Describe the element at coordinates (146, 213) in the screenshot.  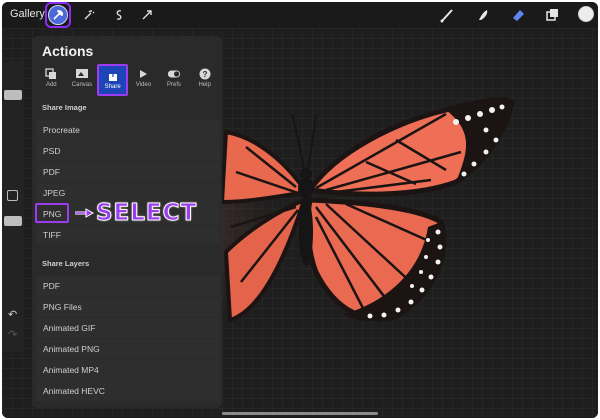
I see `select-annotation: SELECT` at that location.